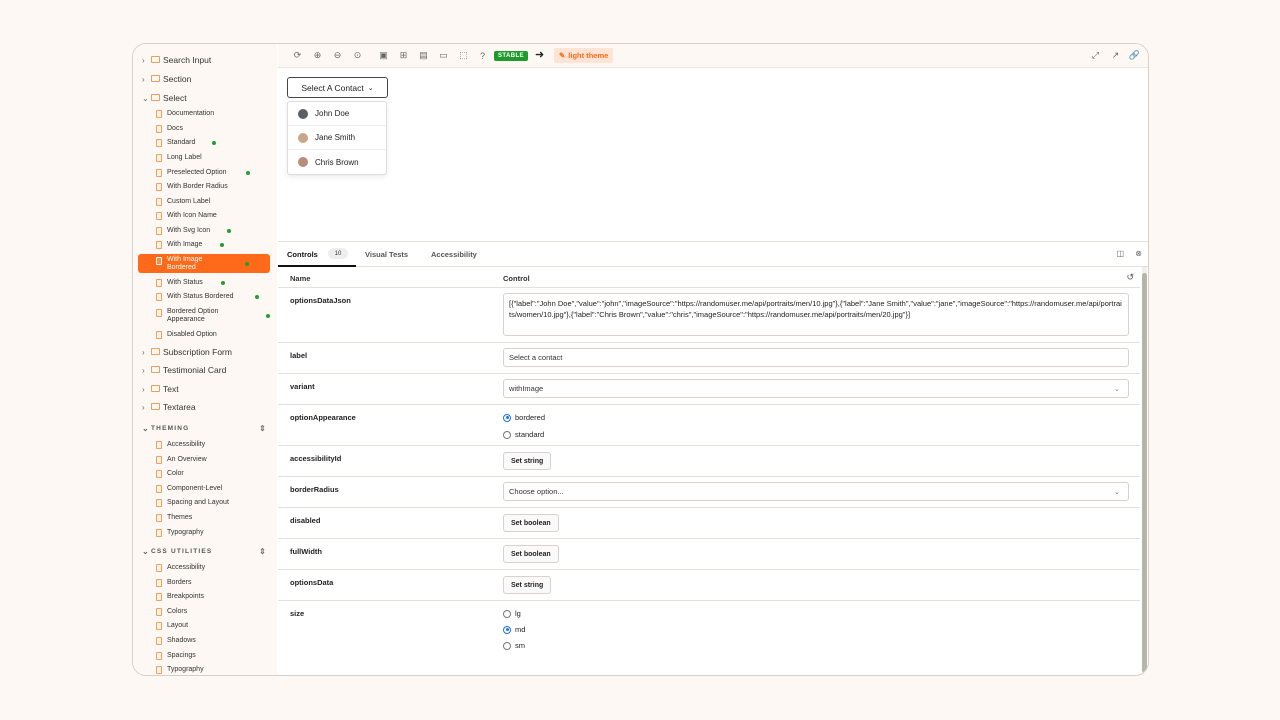 This screenshot has width=1280, height=720. I want to click on help-icon: ?, so click(482, 55).